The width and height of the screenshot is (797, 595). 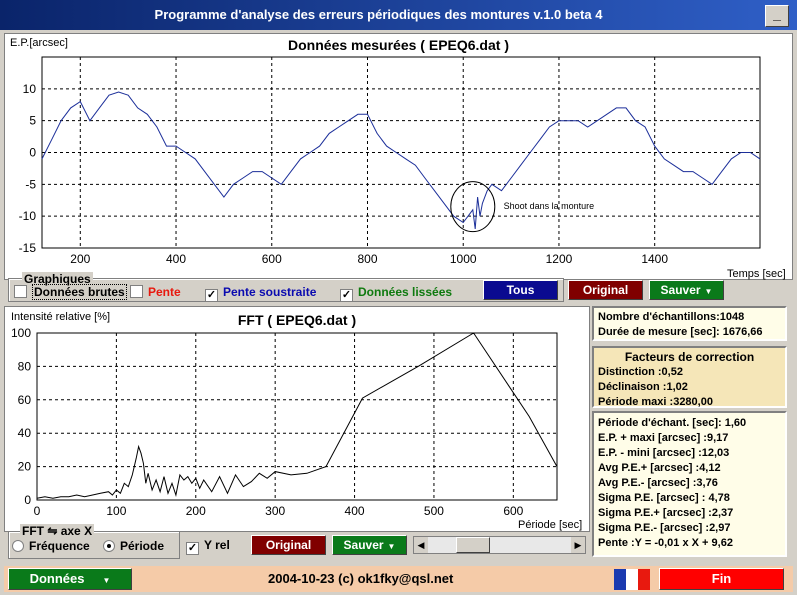 I want to click on checkbox-label: Y rel, so click(x=217, y=545).